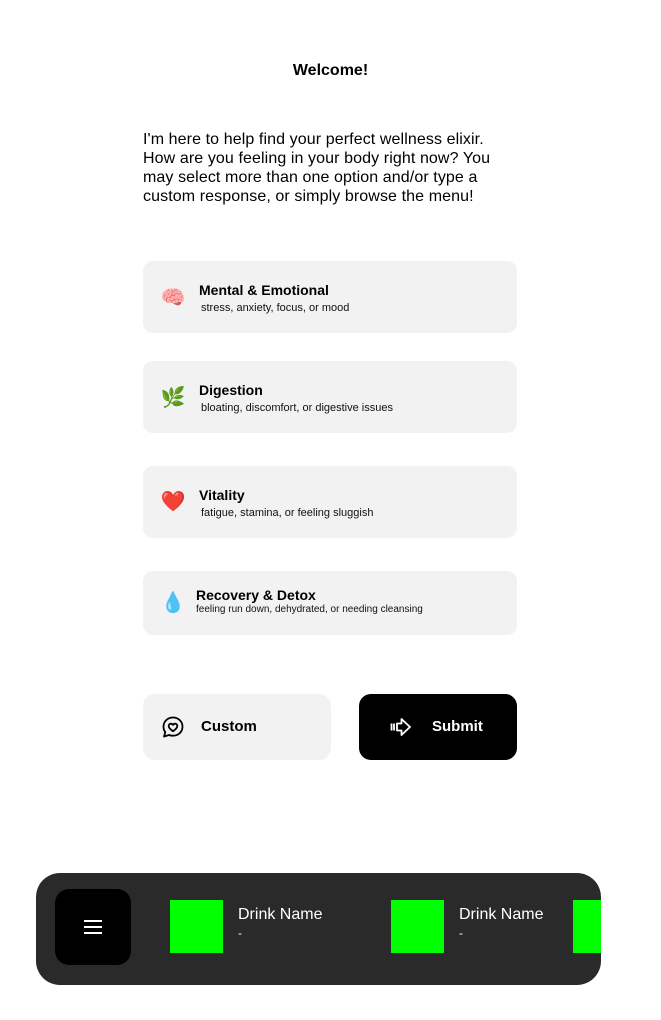  I want to click on submit-button-label: Submit, so click(457, 726).